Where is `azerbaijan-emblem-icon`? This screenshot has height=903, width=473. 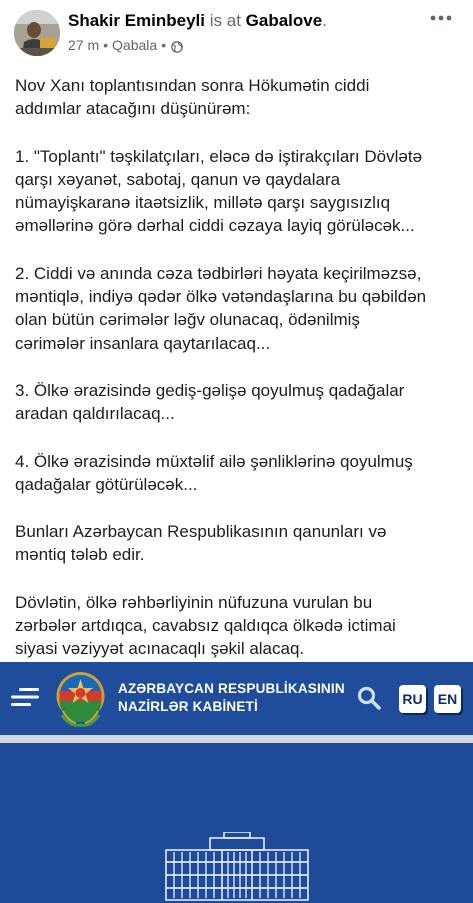
azerbaijan-emblem-icon is located at coordinates (80, 699).